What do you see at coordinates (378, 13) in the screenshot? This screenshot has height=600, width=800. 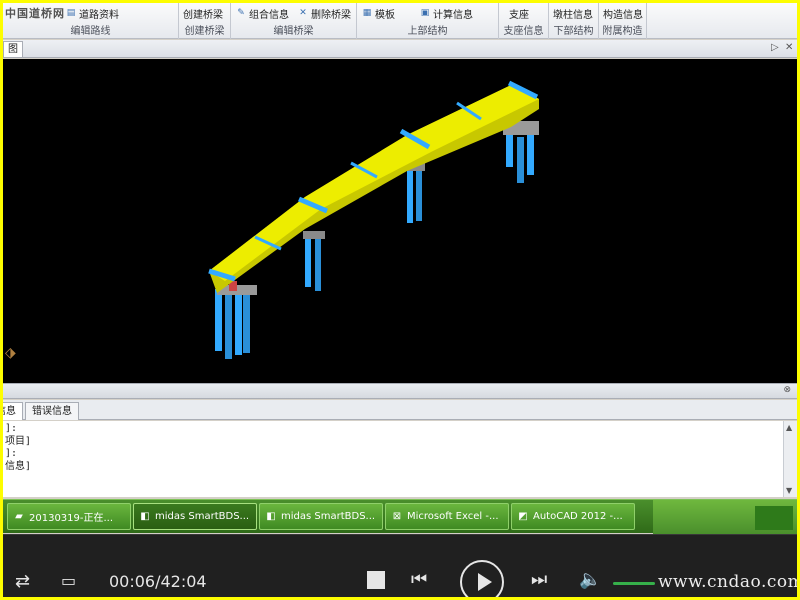 I see `template-button: ▦ 模板` at bounding box center [378, 13].